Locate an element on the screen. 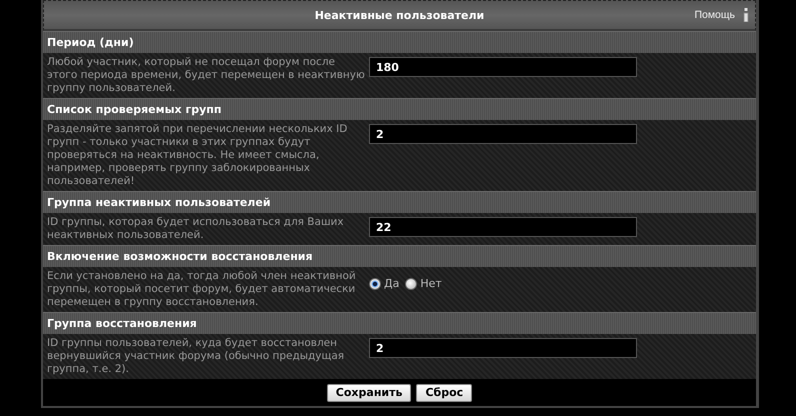 Image resolution: width=796 pixels, height=416 pixels. info-icon is located at coordinates (746, 15).